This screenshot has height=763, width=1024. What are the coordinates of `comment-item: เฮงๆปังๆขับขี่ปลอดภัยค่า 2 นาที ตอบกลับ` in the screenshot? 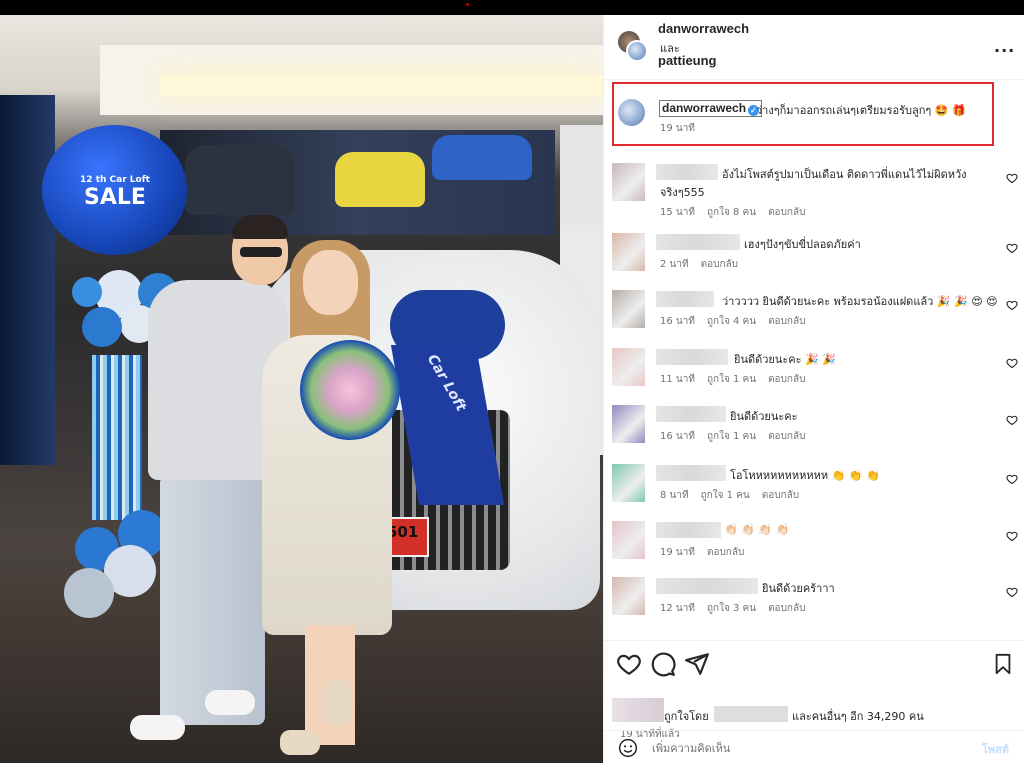 It's located at (814, 261).